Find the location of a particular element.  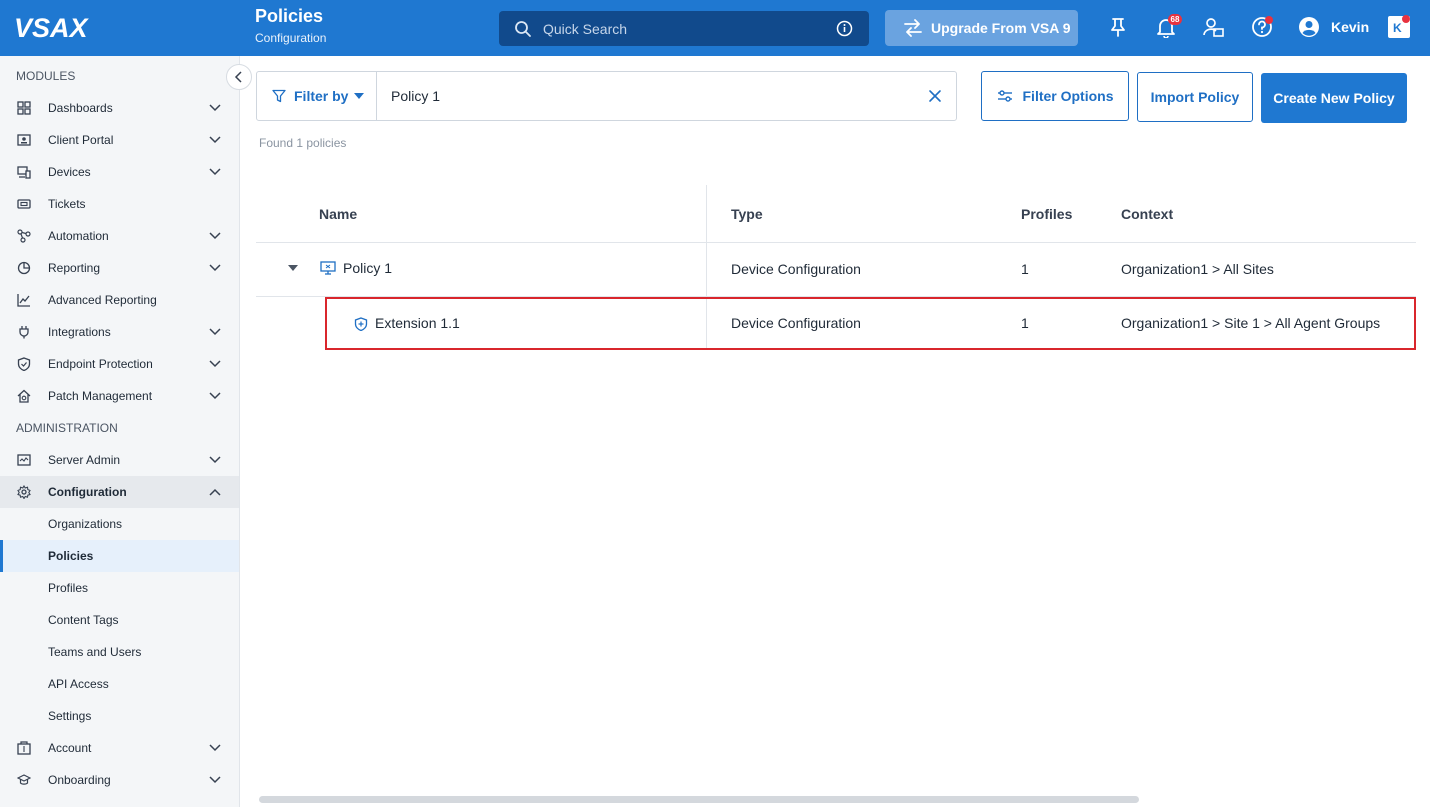

sidebar-item-reporting: Reporting is located at coordinates (119, 268).